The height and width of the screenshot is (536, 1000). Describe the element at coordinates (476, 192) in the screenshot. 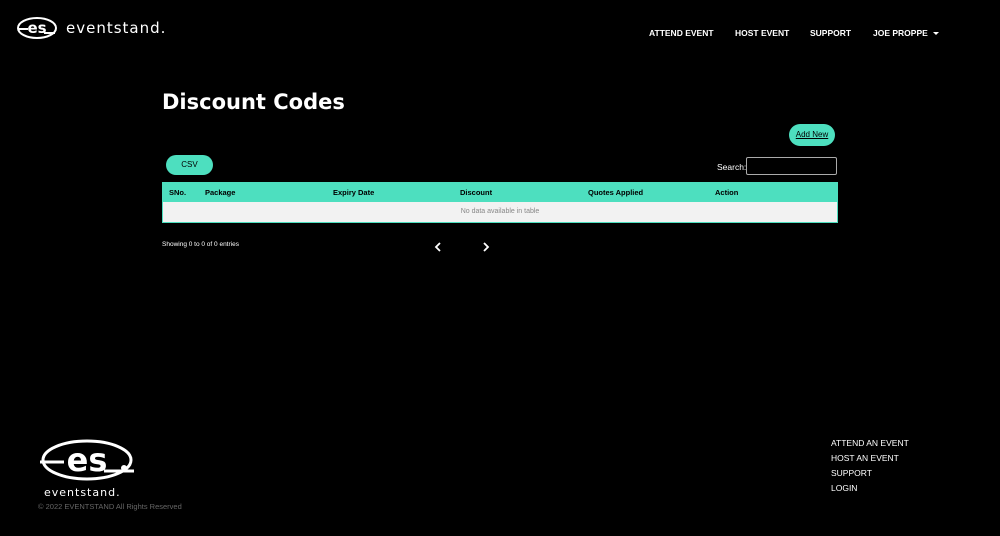

I see `column-header-discount: Discount` at that location.